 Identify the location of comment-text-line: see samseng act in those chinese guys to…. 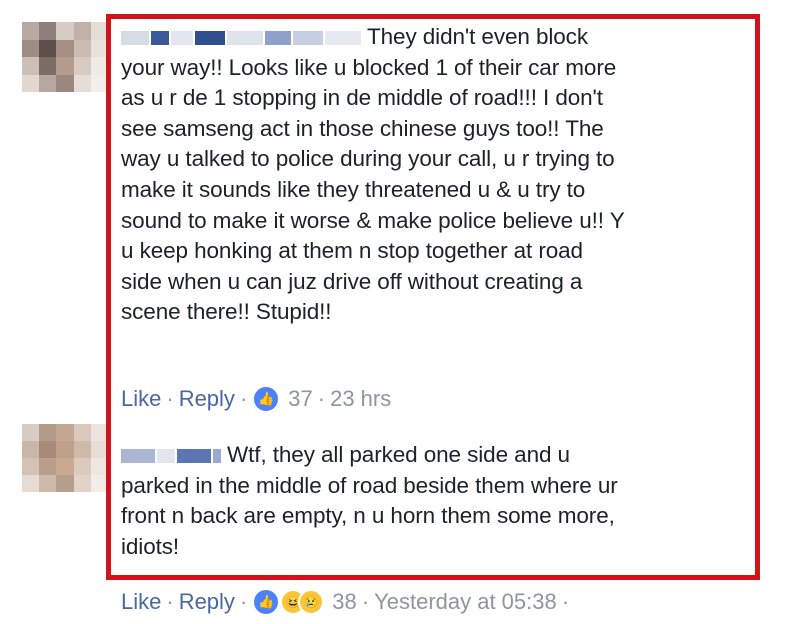
(362, 128).